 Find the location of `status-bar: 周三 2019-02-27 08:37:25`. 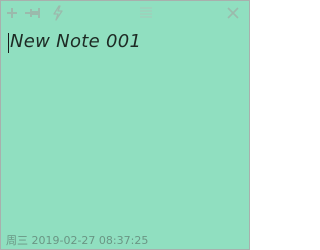

status-bar: 周三 2019-02-27 08:37:25 is located at coordinates (125, 239).